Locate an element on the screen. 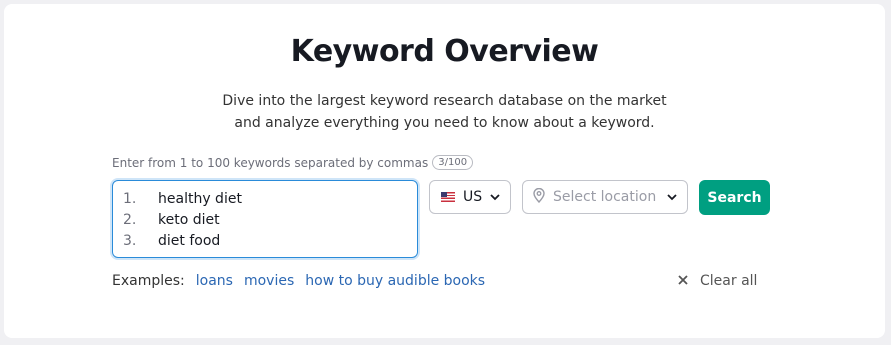 The height and width of the screenshot is (345, 891). clear-all-button: Clear all is located at coordinates (717, 281).